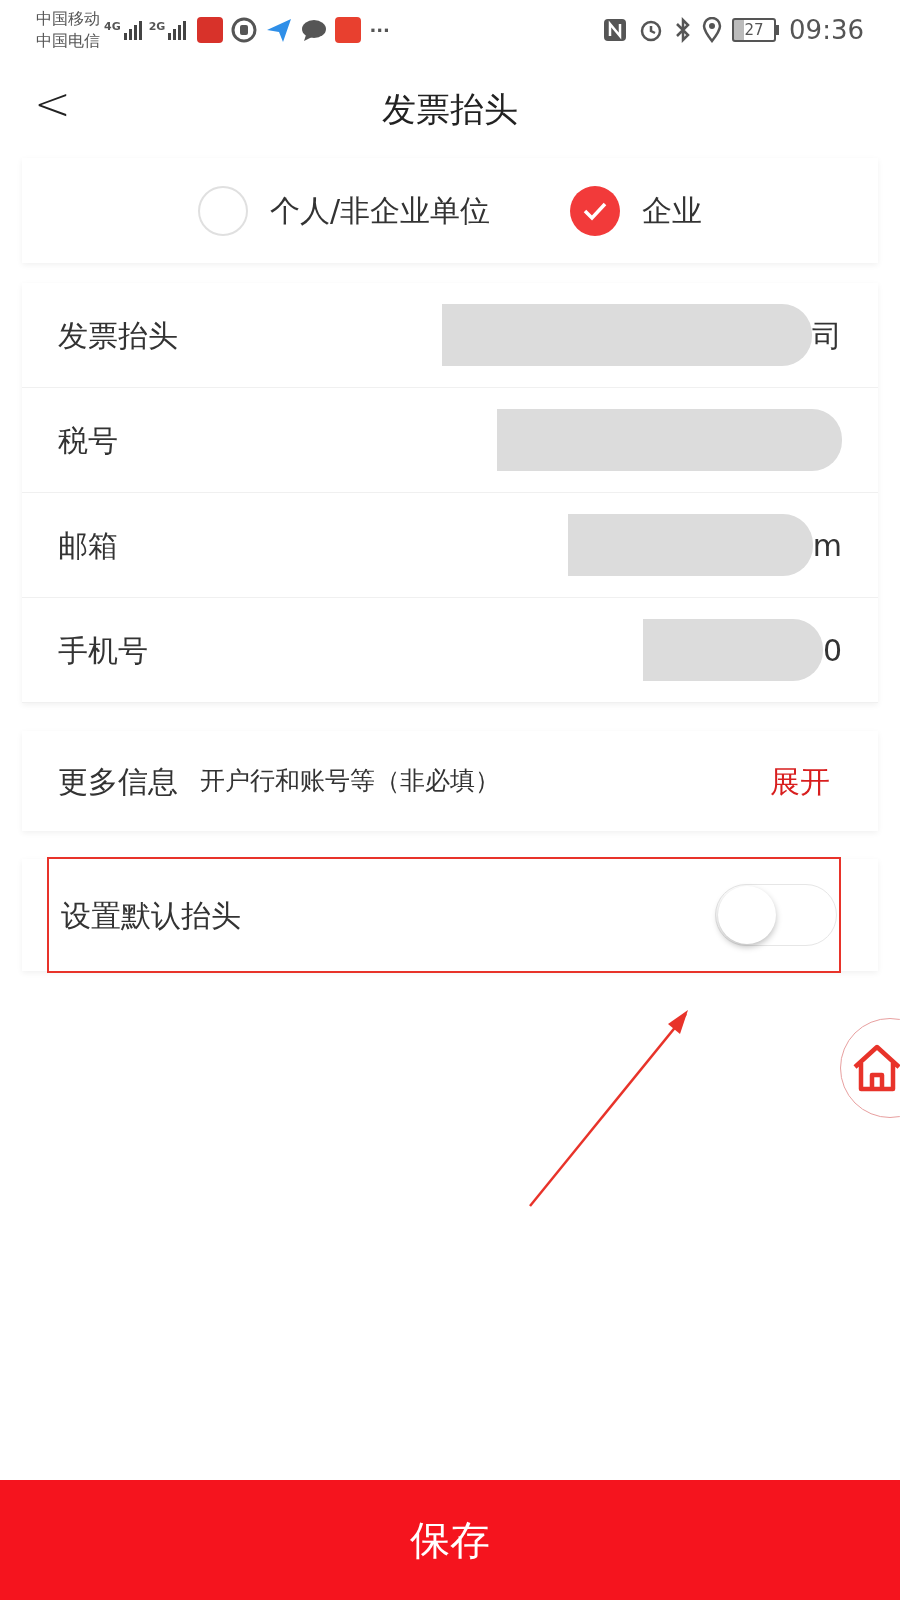  Describe the element at coordinates (827, 545) in the screenshot. I see `field-value: m` at that location.